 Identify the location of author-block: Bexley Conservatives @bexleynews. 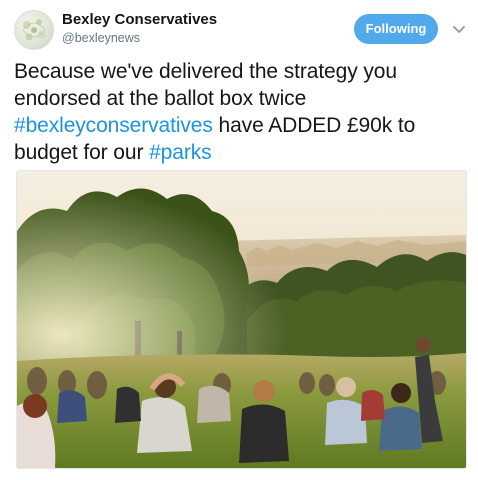
(139, 28).